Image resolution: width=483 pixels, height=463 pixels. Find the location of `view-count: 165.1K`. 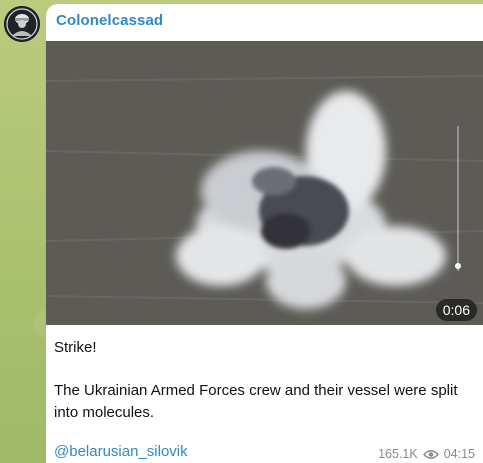

view-count: 165.1K is located at coordinates (398, 454).